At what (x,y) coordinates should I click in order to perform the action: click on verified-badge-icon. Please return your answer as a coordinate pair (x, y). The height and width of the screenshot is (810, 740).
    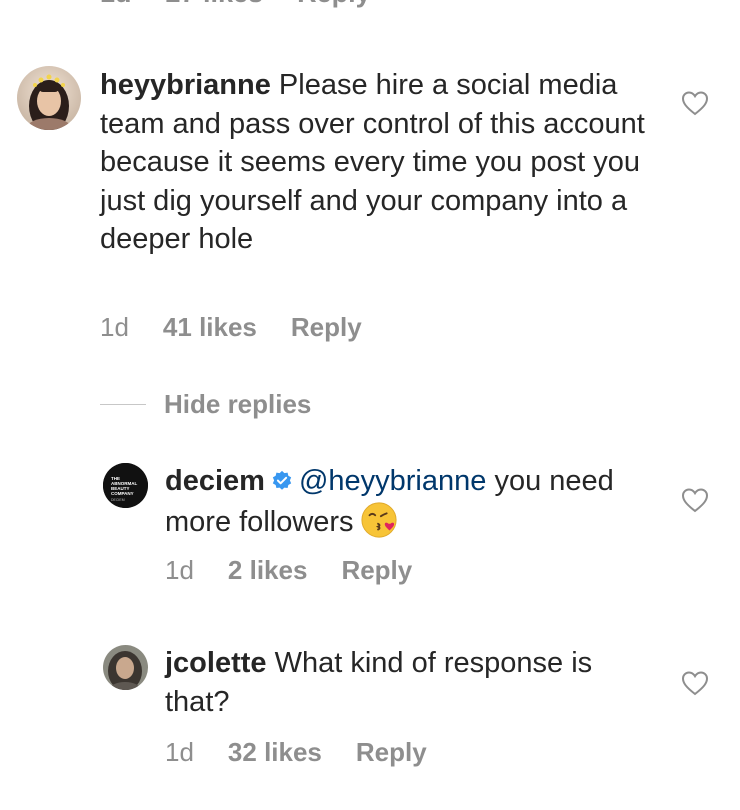
    Looking at the image, I should click on (282, 480).